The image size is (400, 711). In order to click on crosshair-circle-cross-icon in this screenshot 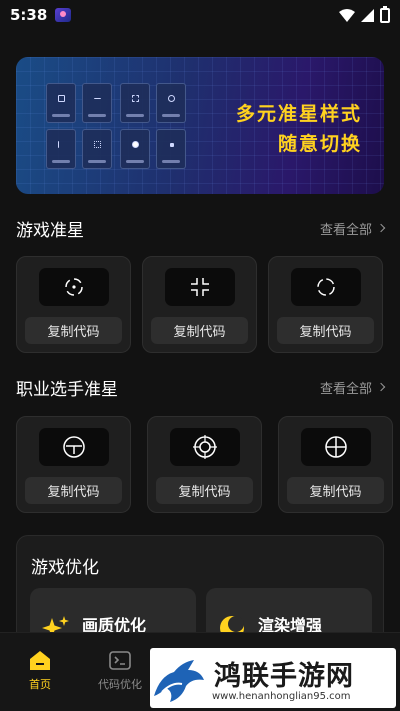, I will do `click(335, 447)`.